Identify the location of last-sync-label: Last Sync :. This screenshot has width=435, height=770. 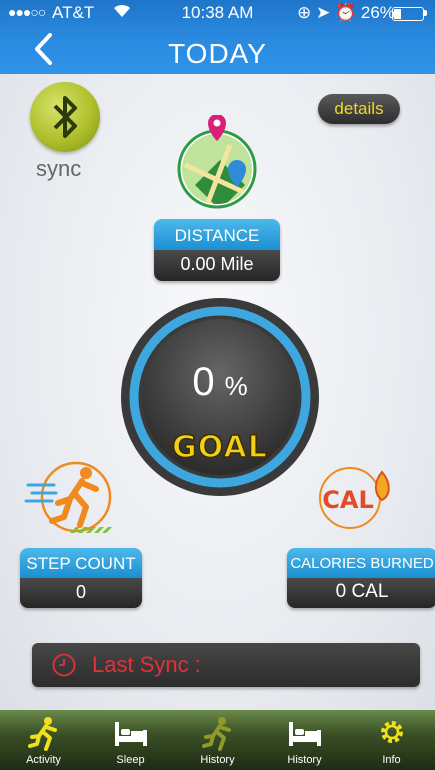
(146, 664).